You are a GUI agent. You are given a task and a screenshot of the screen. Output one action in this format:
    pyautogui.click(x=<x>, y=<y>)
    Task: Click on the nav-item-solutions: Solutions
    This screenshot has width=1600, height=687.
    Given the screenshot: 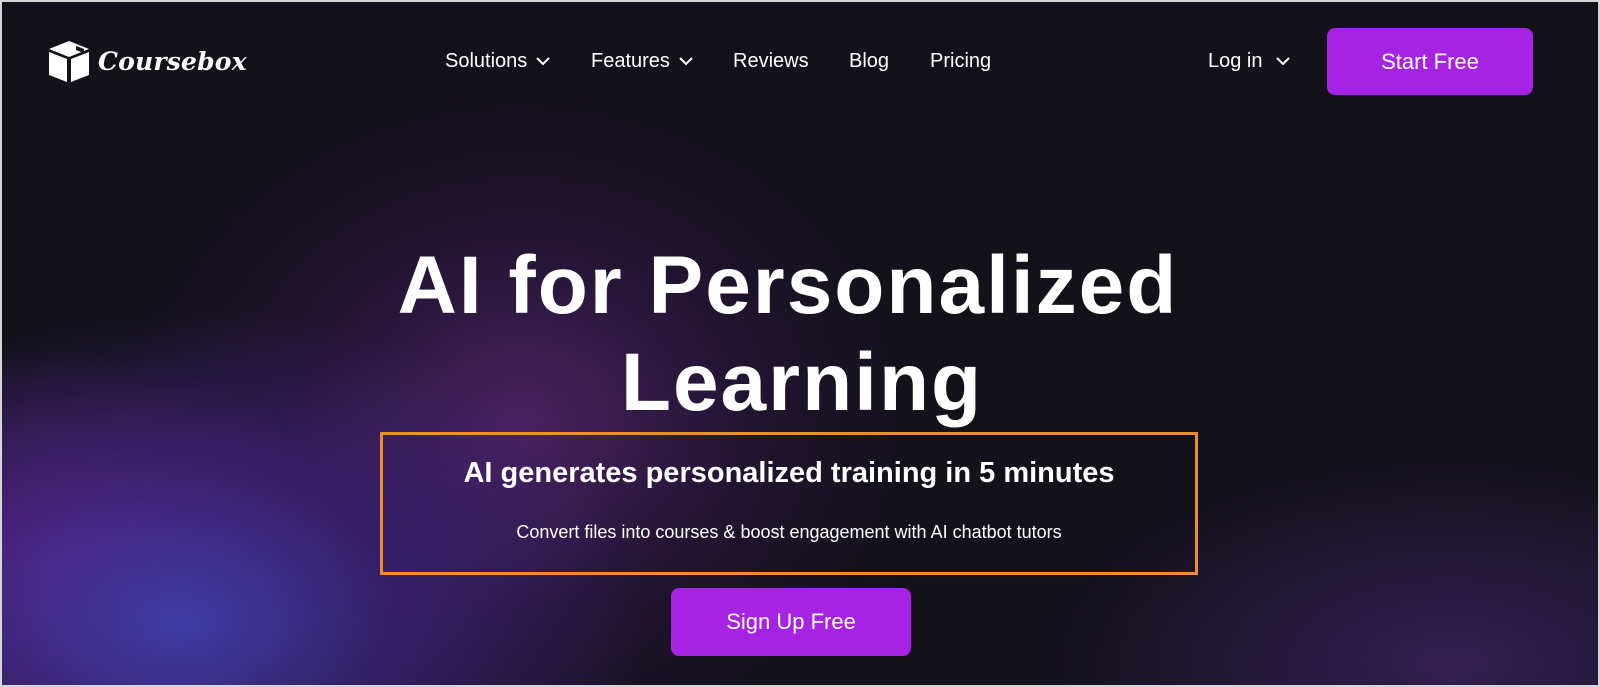 What is the action you would take?
    pyautogui.click(x=498, y=61)
    